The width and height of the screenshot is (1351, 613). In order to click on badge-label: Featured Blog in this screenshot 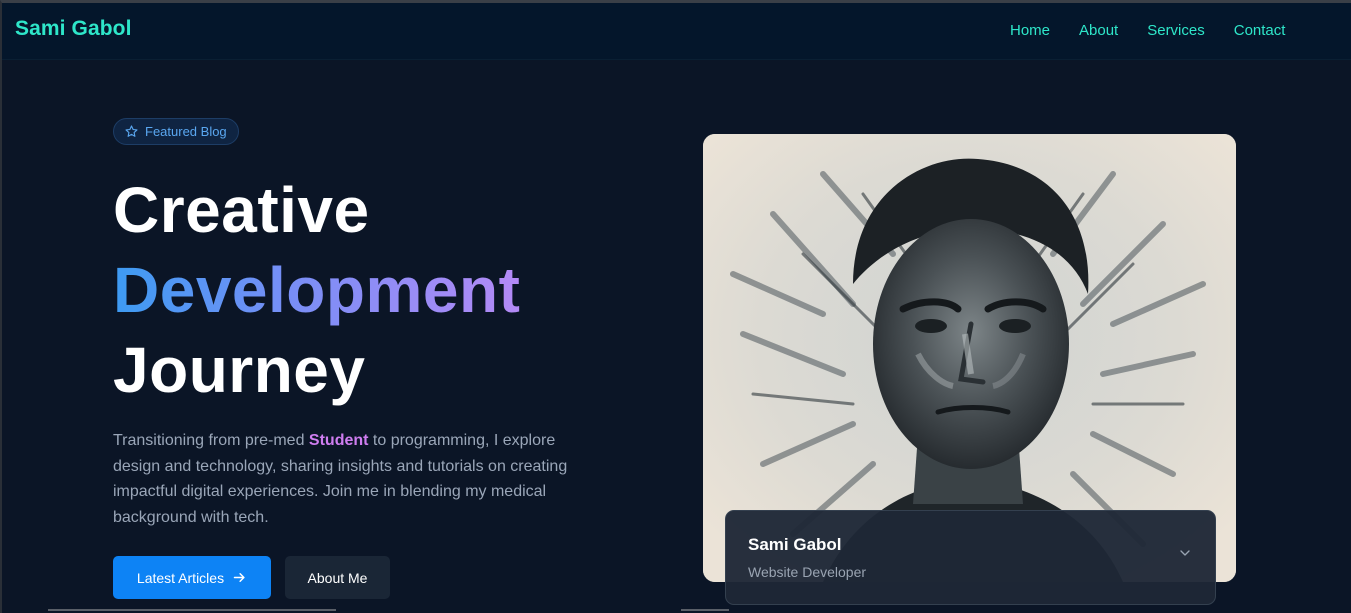, I will do `click(186, 131)`.